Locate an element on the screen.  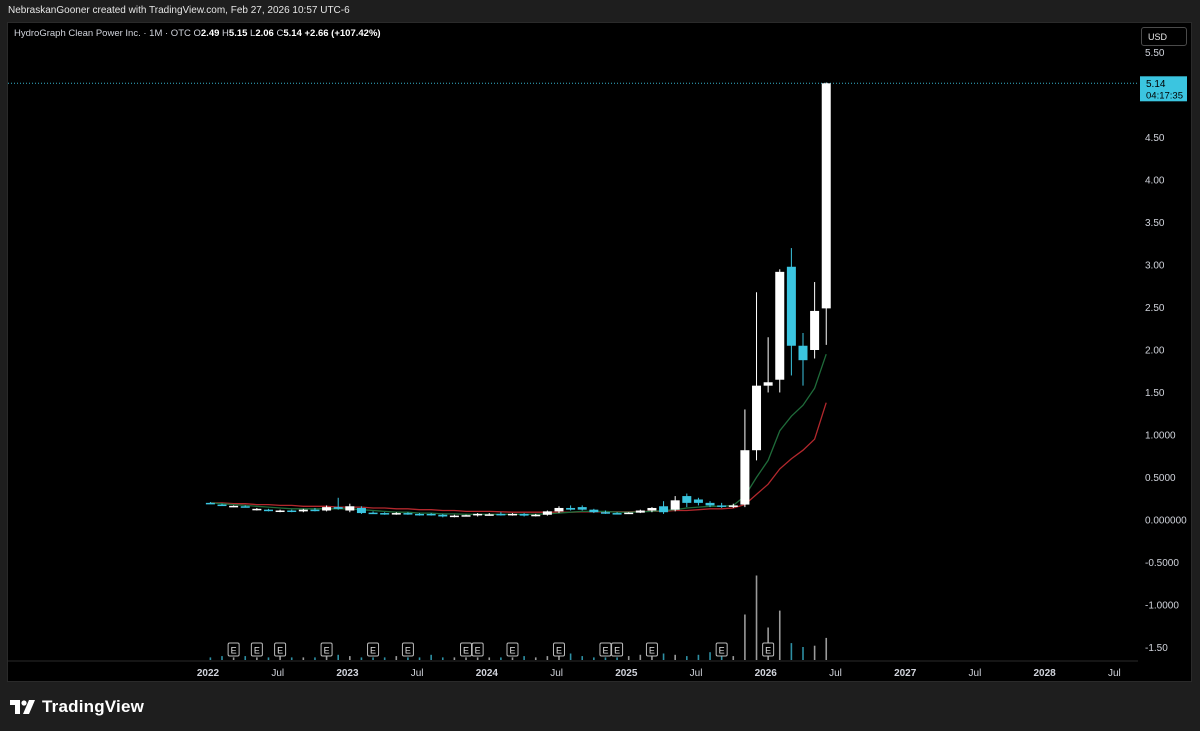
currency-button: USD is located at coordinates (1164, 36).